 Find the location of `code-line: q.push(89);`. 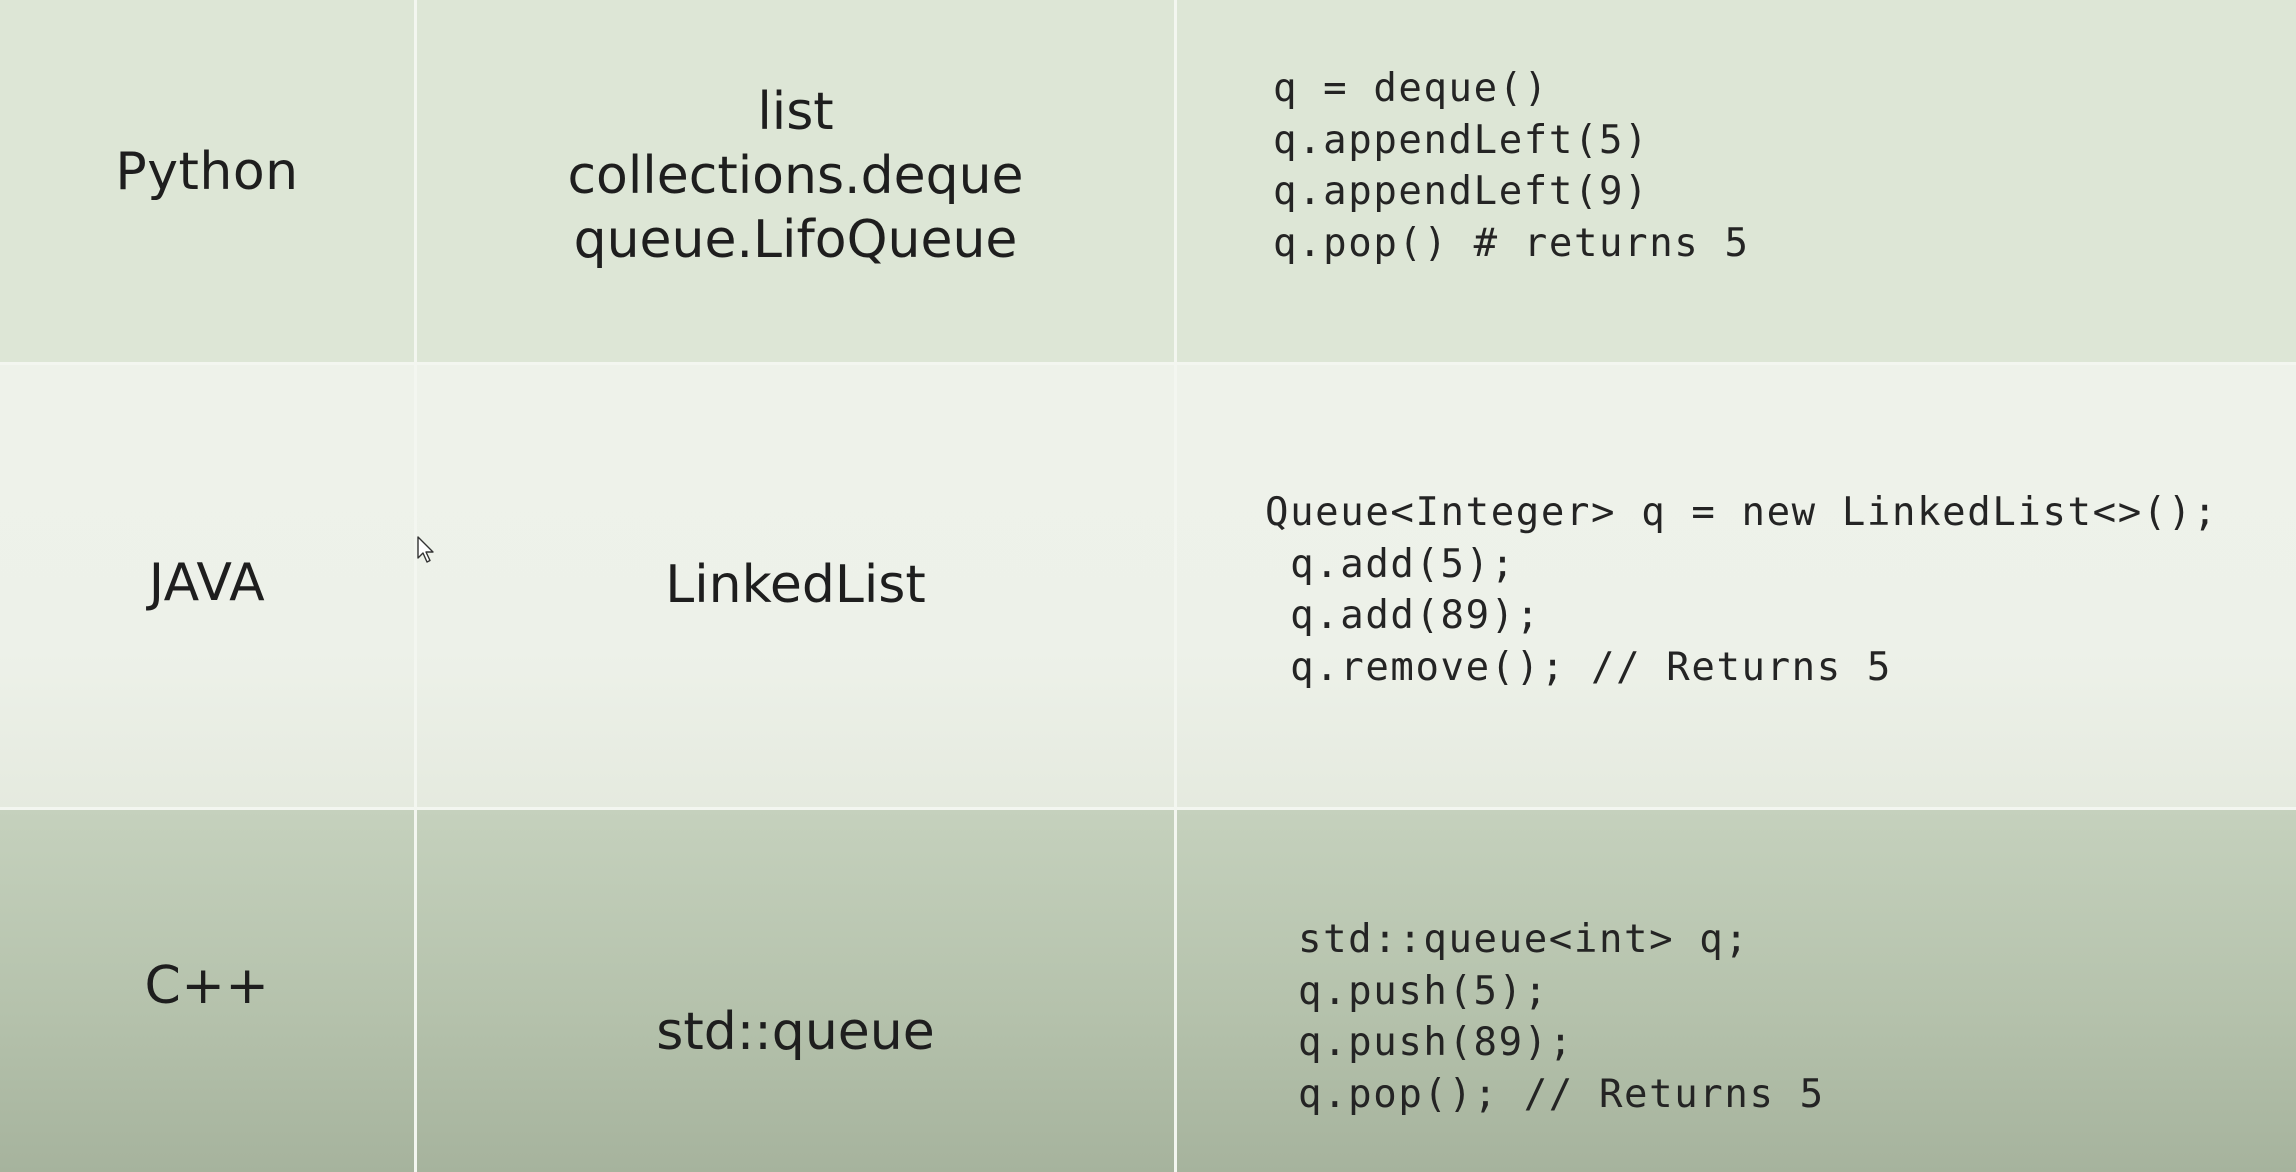

code-line: q.push(89); is located at coordinates (1436, 1042).